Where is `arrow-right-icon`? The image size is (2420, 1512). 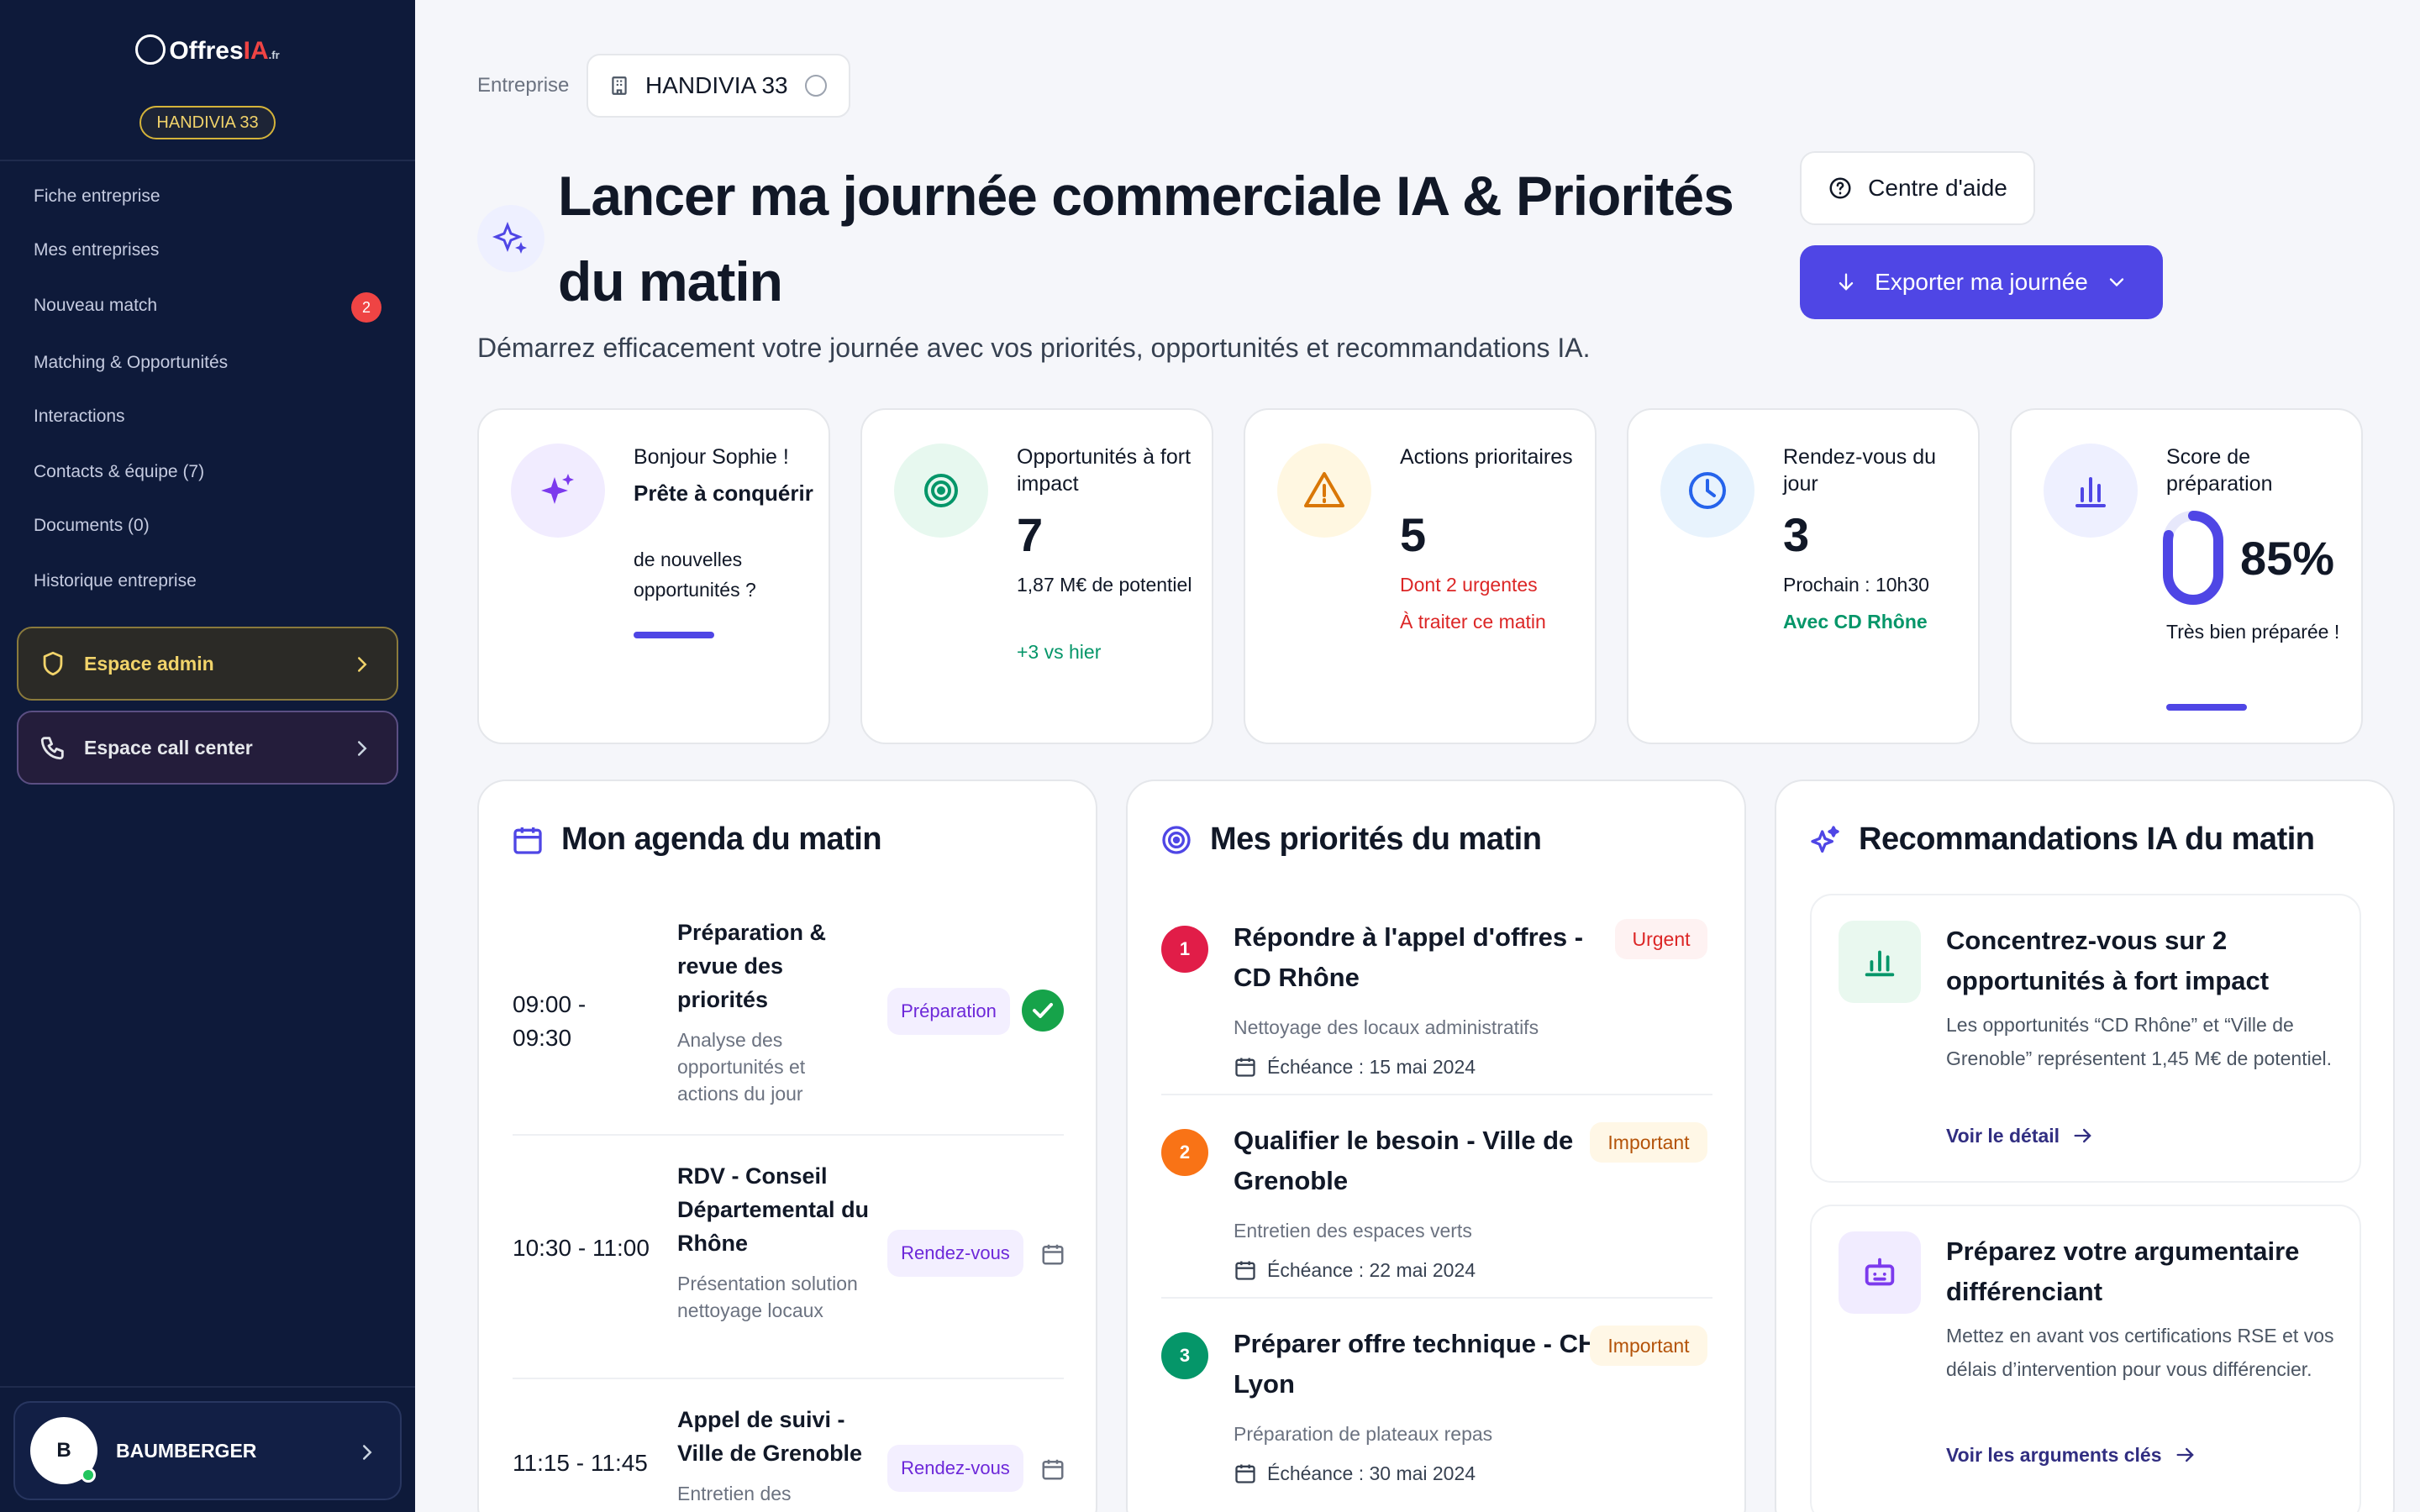
arrow-right-icon is located at coordinates (2185, 1454).